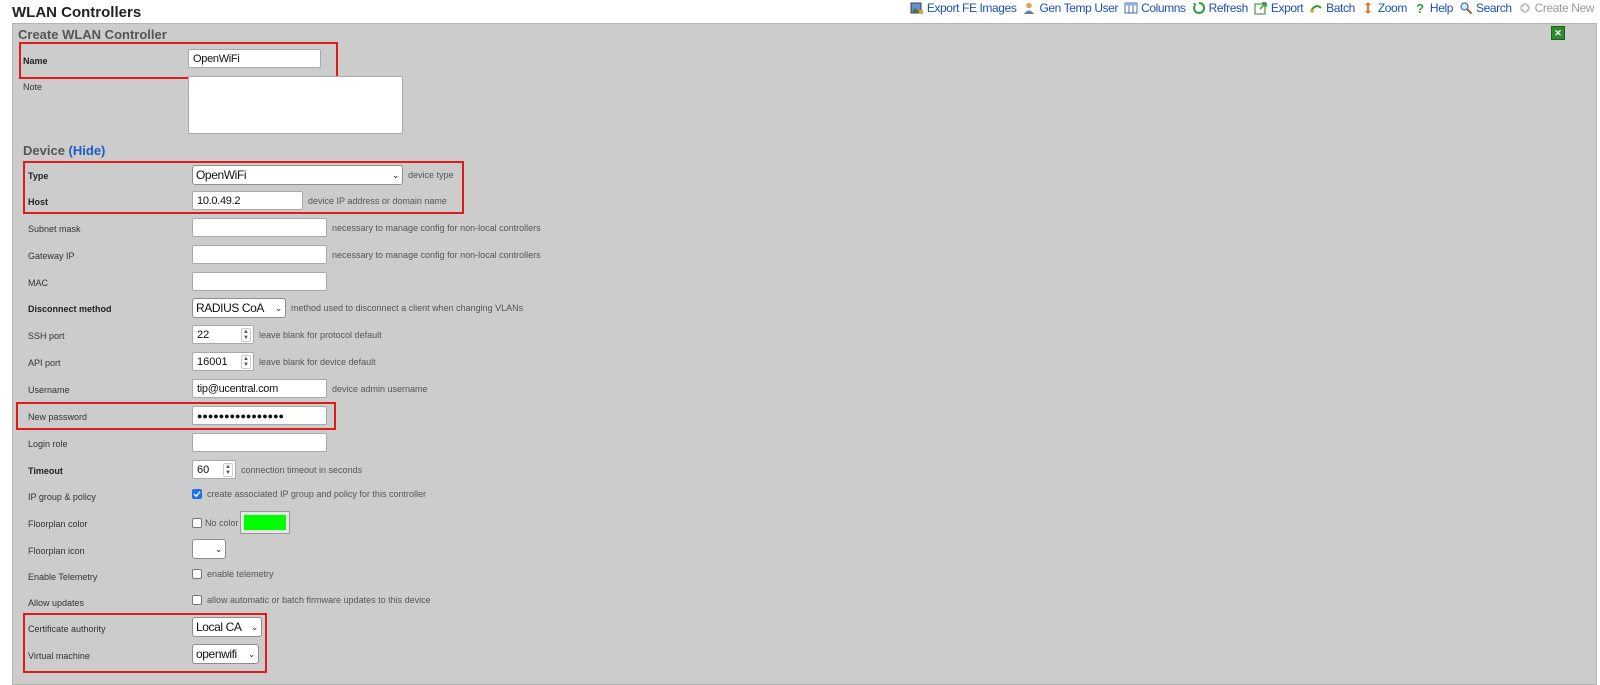 Image resolution: width=1600 pixels, height=685 pixels. What do you see at coordinates (380, 388) in the screenshot?
I see `username-hint: device admin username` at bounding box center [380, 388].